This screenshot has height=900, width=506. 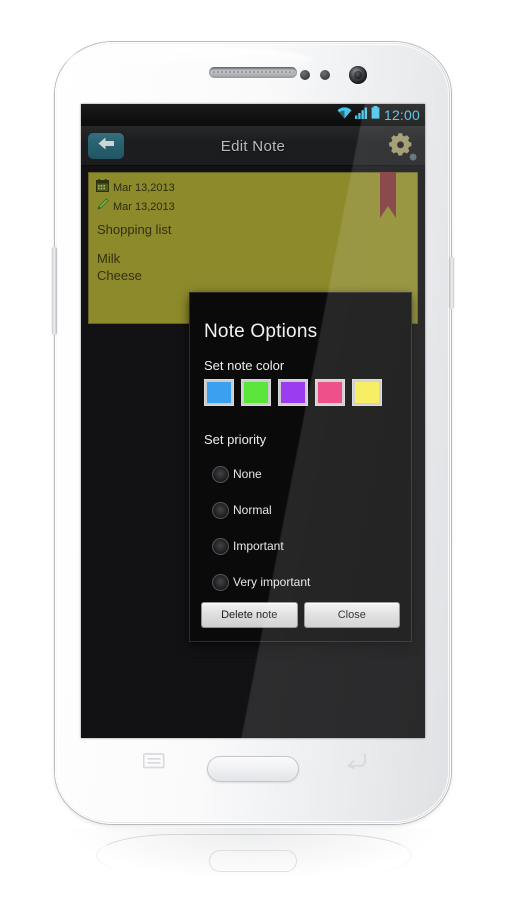 What do you see at coordinates (325, 75) in the screenshot?
I see `light-sensor-icon` at bounding box center [325, 75].